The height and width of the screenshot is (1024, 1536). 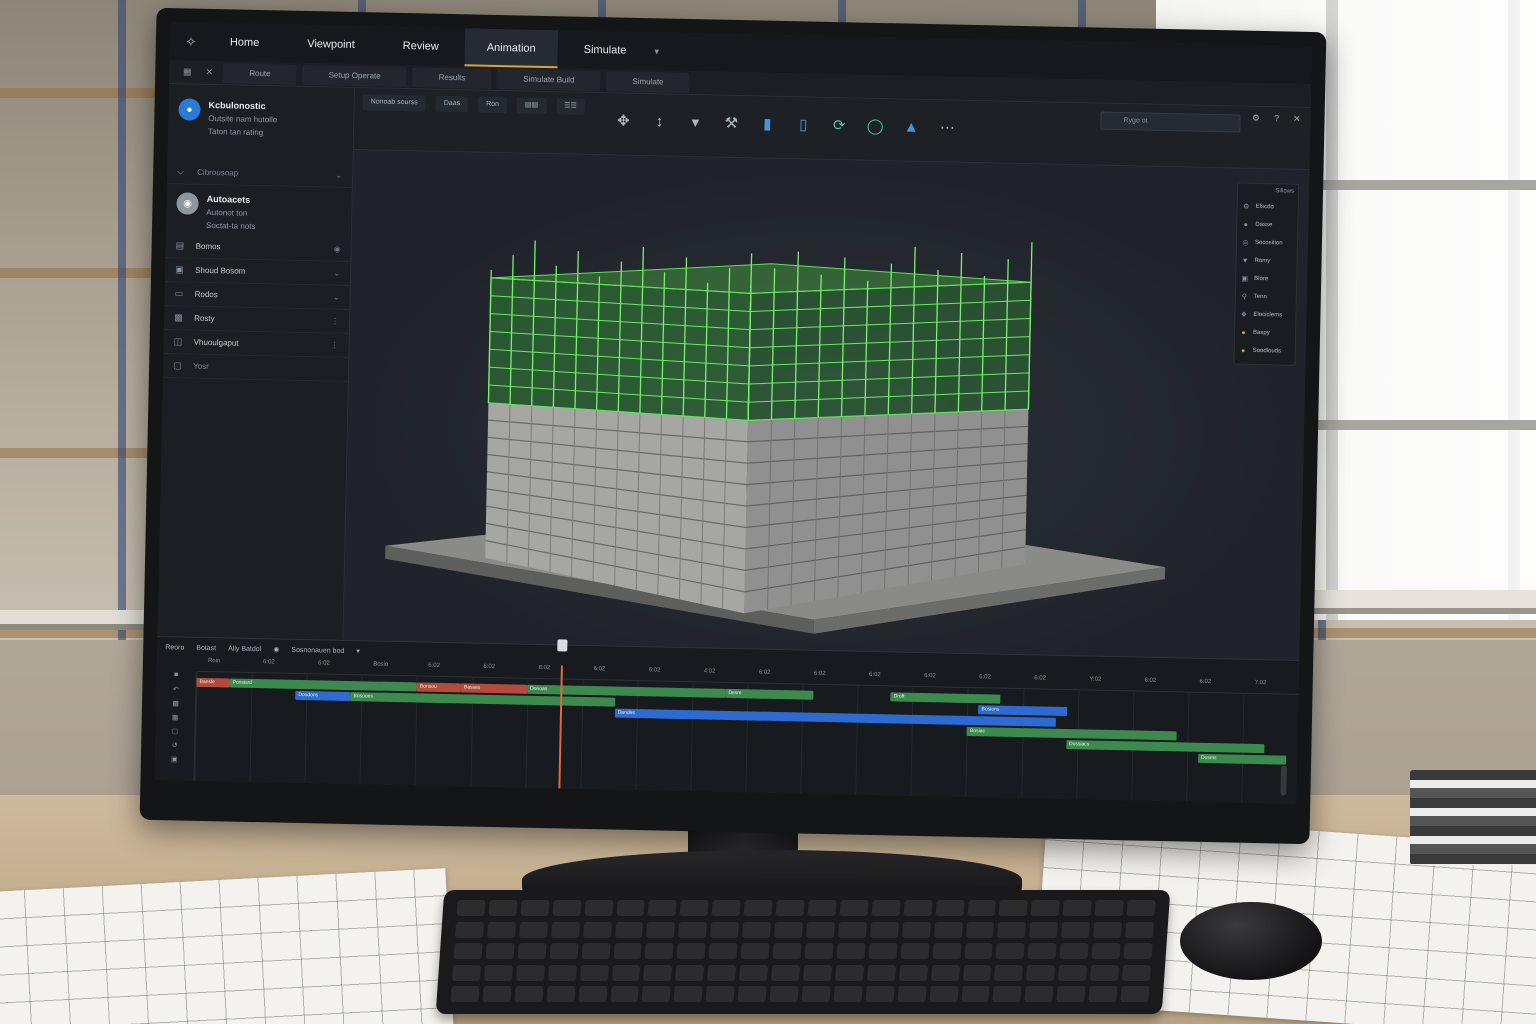 I want to click on profile-text: Autoacets Autonot ton Soctat-ta nots, so click(x=231, y=212).